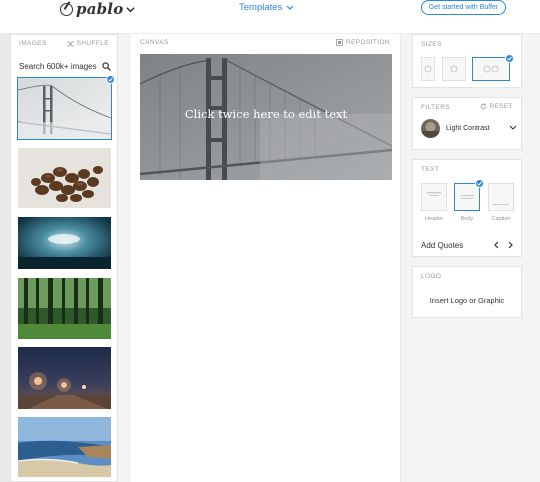  Describe the element at coordinates (467, 197) in the screenshot. I see `body-preview-icon` at that location.